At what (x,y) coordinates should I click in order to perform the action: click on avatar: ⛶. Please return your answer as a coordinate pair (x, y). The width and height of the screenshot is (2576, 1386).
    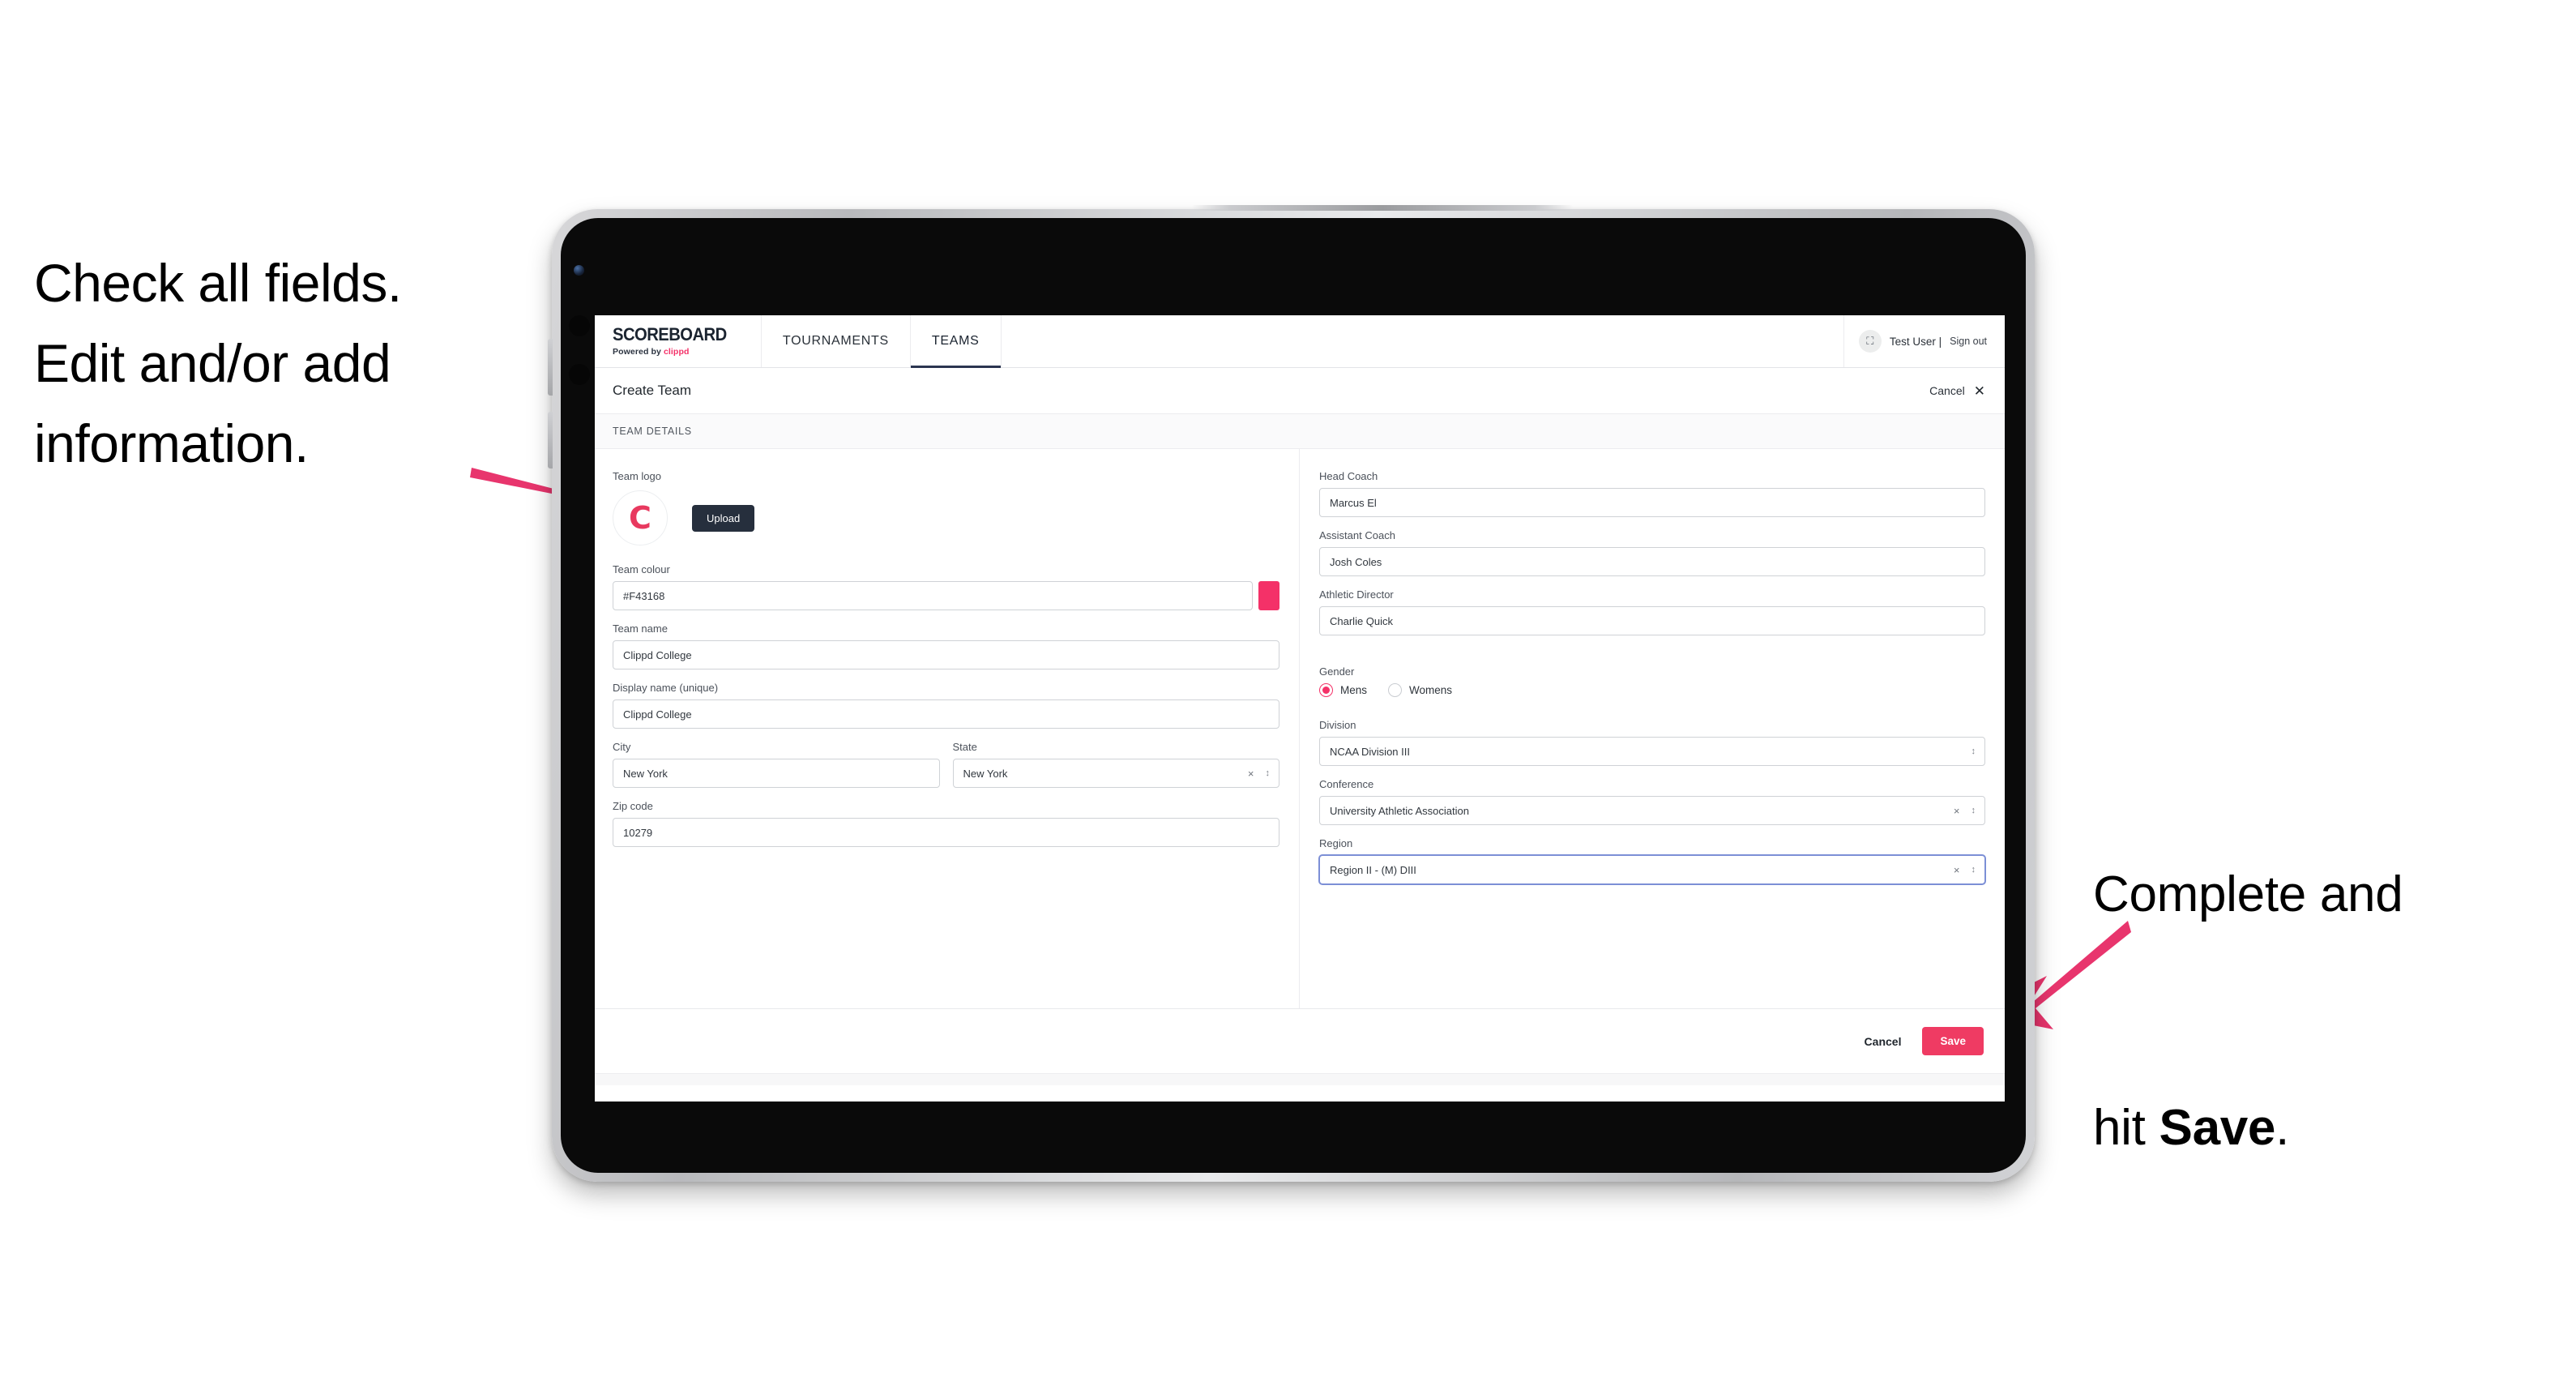
    Looking at the image, I should click on (1870, 341).